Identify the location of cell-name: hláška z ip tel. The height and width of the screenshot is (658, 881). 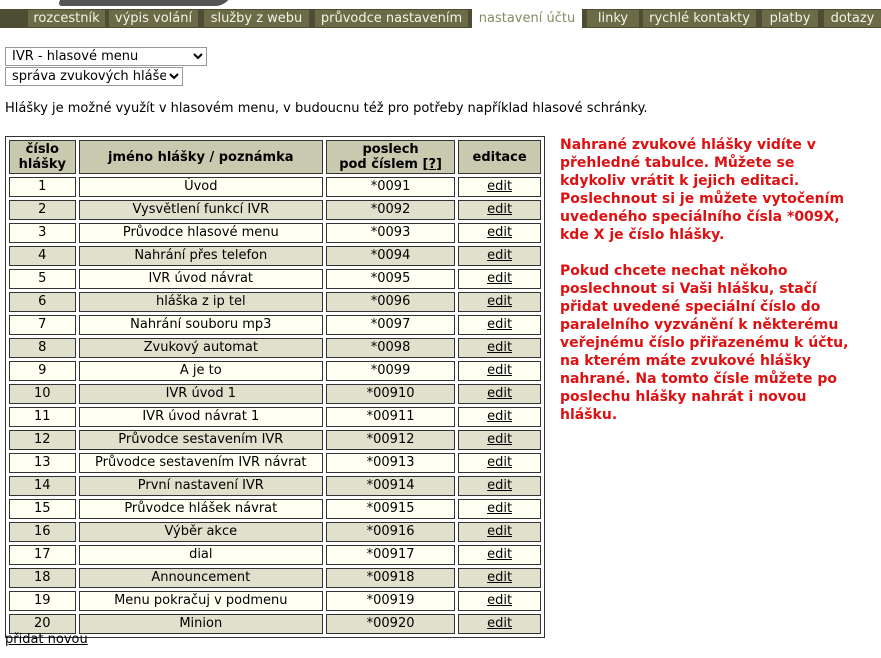
(200, 302).